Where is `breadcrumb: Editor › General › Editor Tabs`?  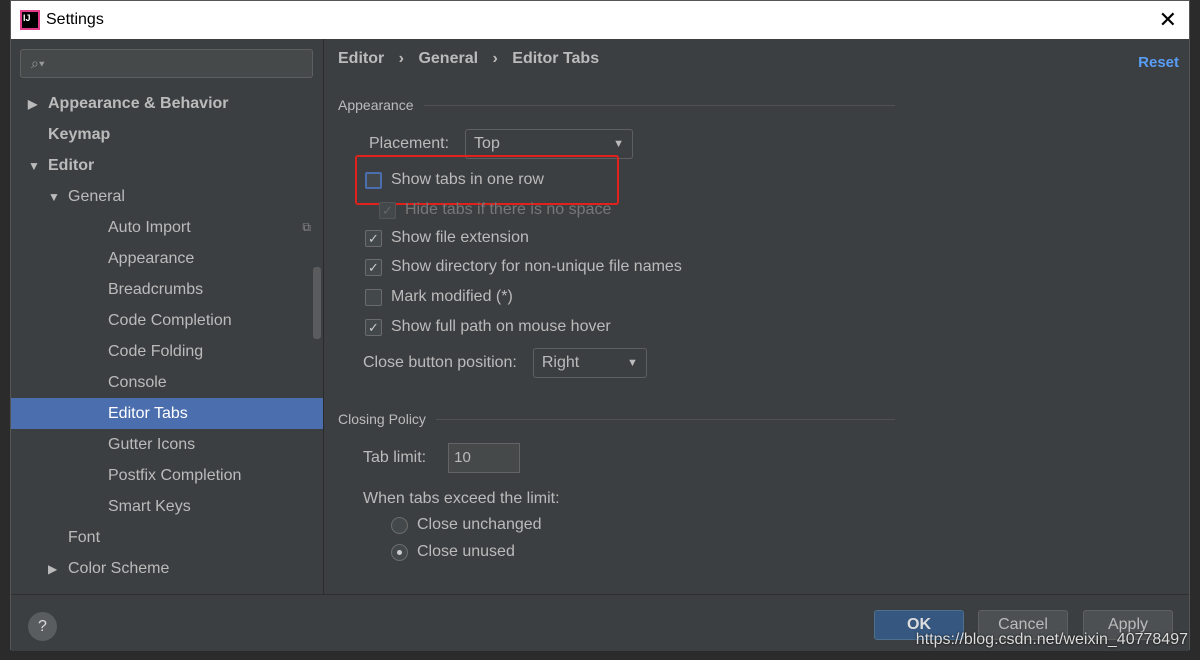 breadcrumb: Editor › General › Editor Tabs is located at coordinates (468, 59).